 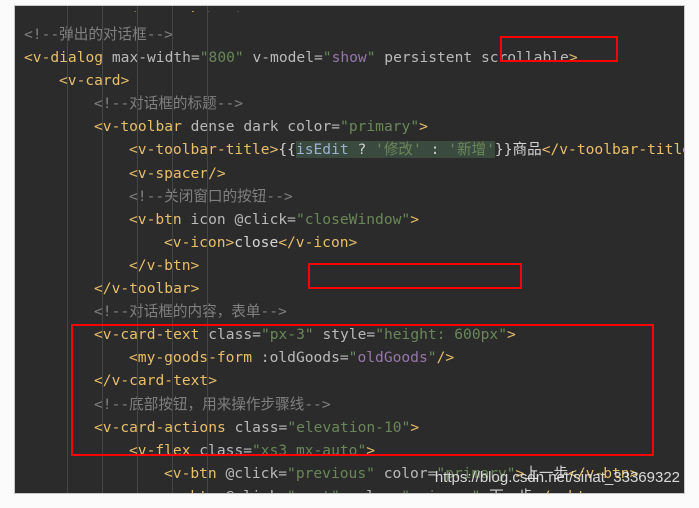 I want to click on code-token: "elevation-10", so click(x=349, y=427).